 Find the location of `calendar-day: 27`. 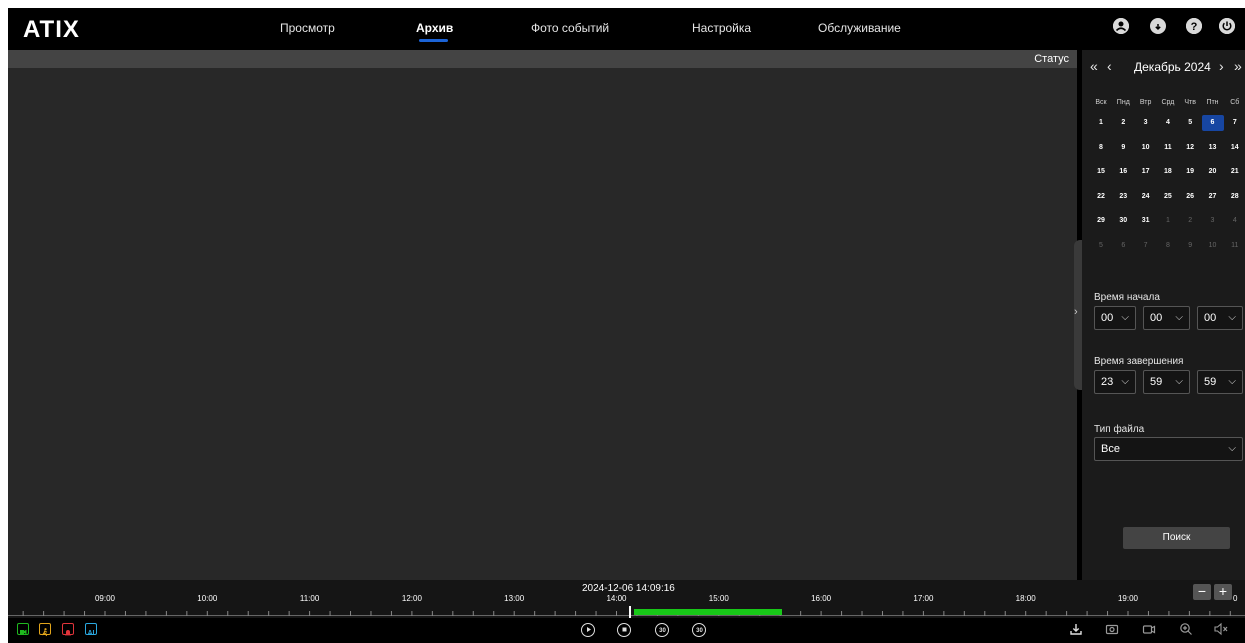

calendar-day: 27 is located at coordinates (1213, 197).